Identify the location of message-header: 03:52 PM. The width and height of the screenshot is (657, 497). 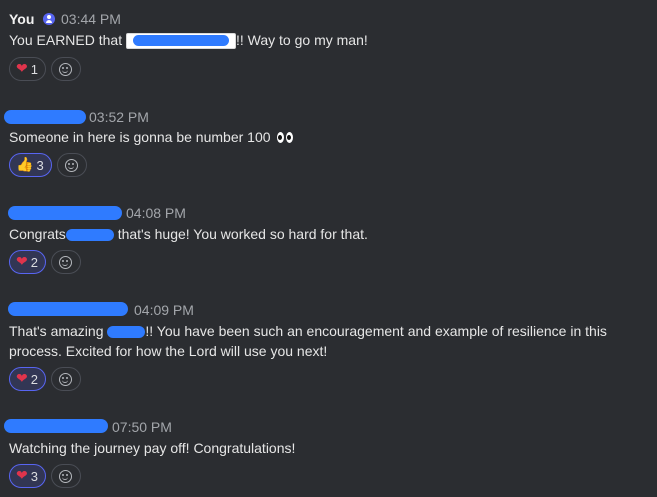
(328, 117).